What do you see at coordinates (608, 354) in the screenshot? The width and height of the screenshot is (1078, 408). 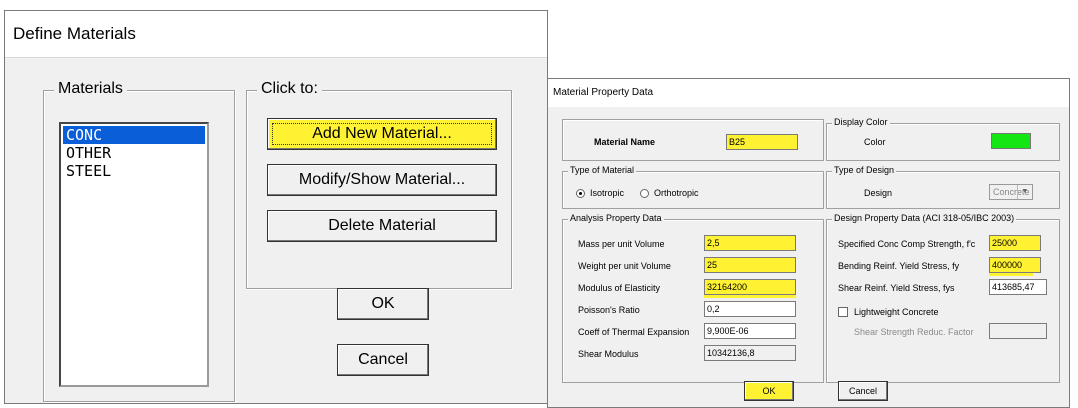 I see `shear-modulus-label: Shear Modulus` at bounding box center [608, 354].